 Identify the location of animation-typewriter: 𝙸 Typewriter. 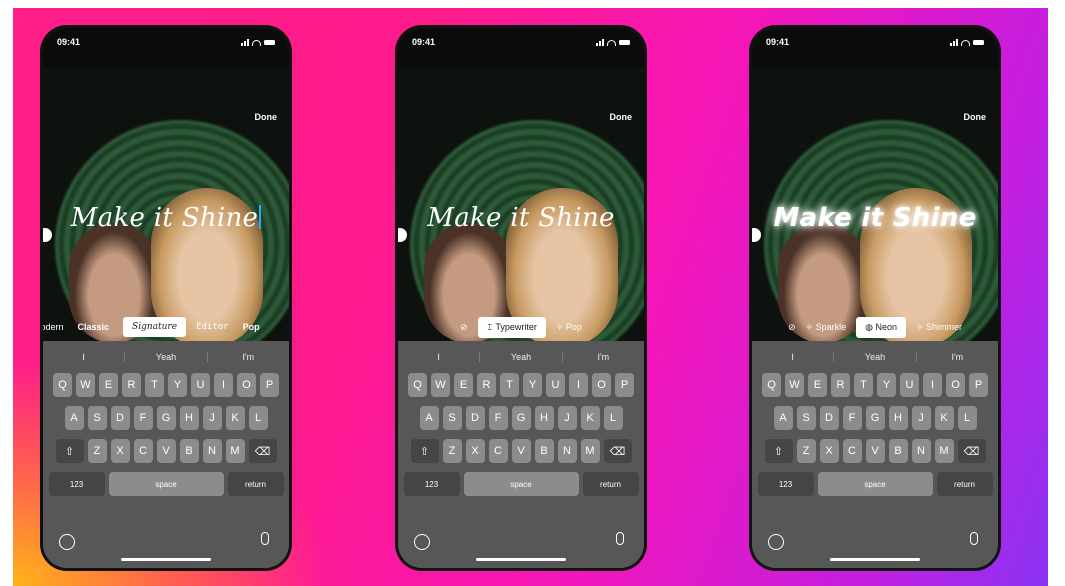
(511, 327).